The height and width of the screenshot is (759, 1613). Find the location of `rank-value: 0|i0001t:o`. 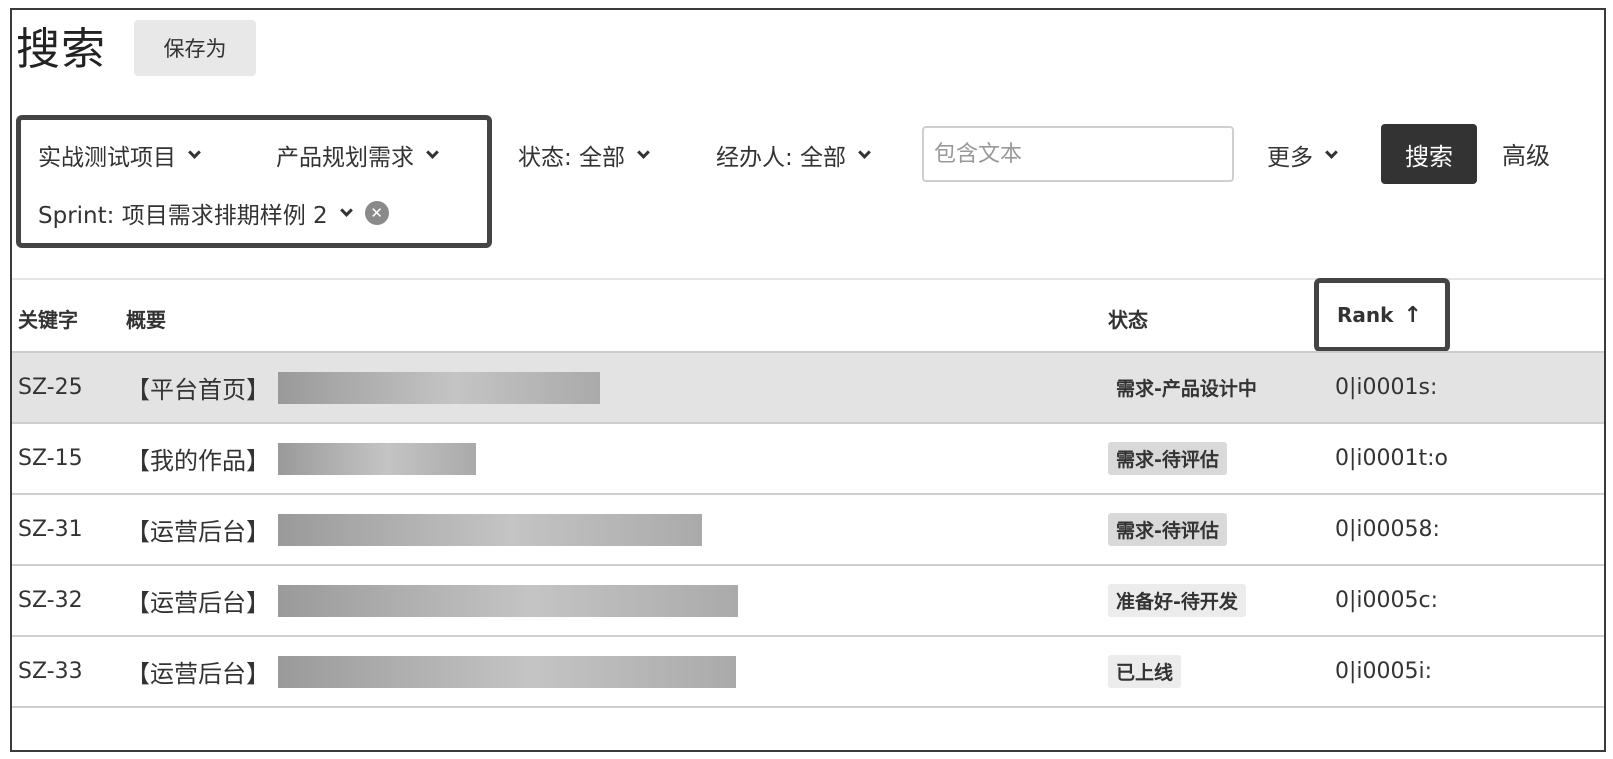

rank-value: 0|i0001t:o is located at coordinates (1392, 458).